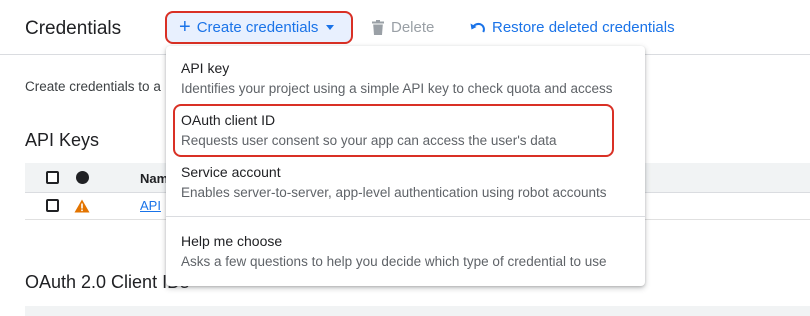 The width and height of the screenshot is (810, 316). I want to click on trash-icon, so click(378, 27).